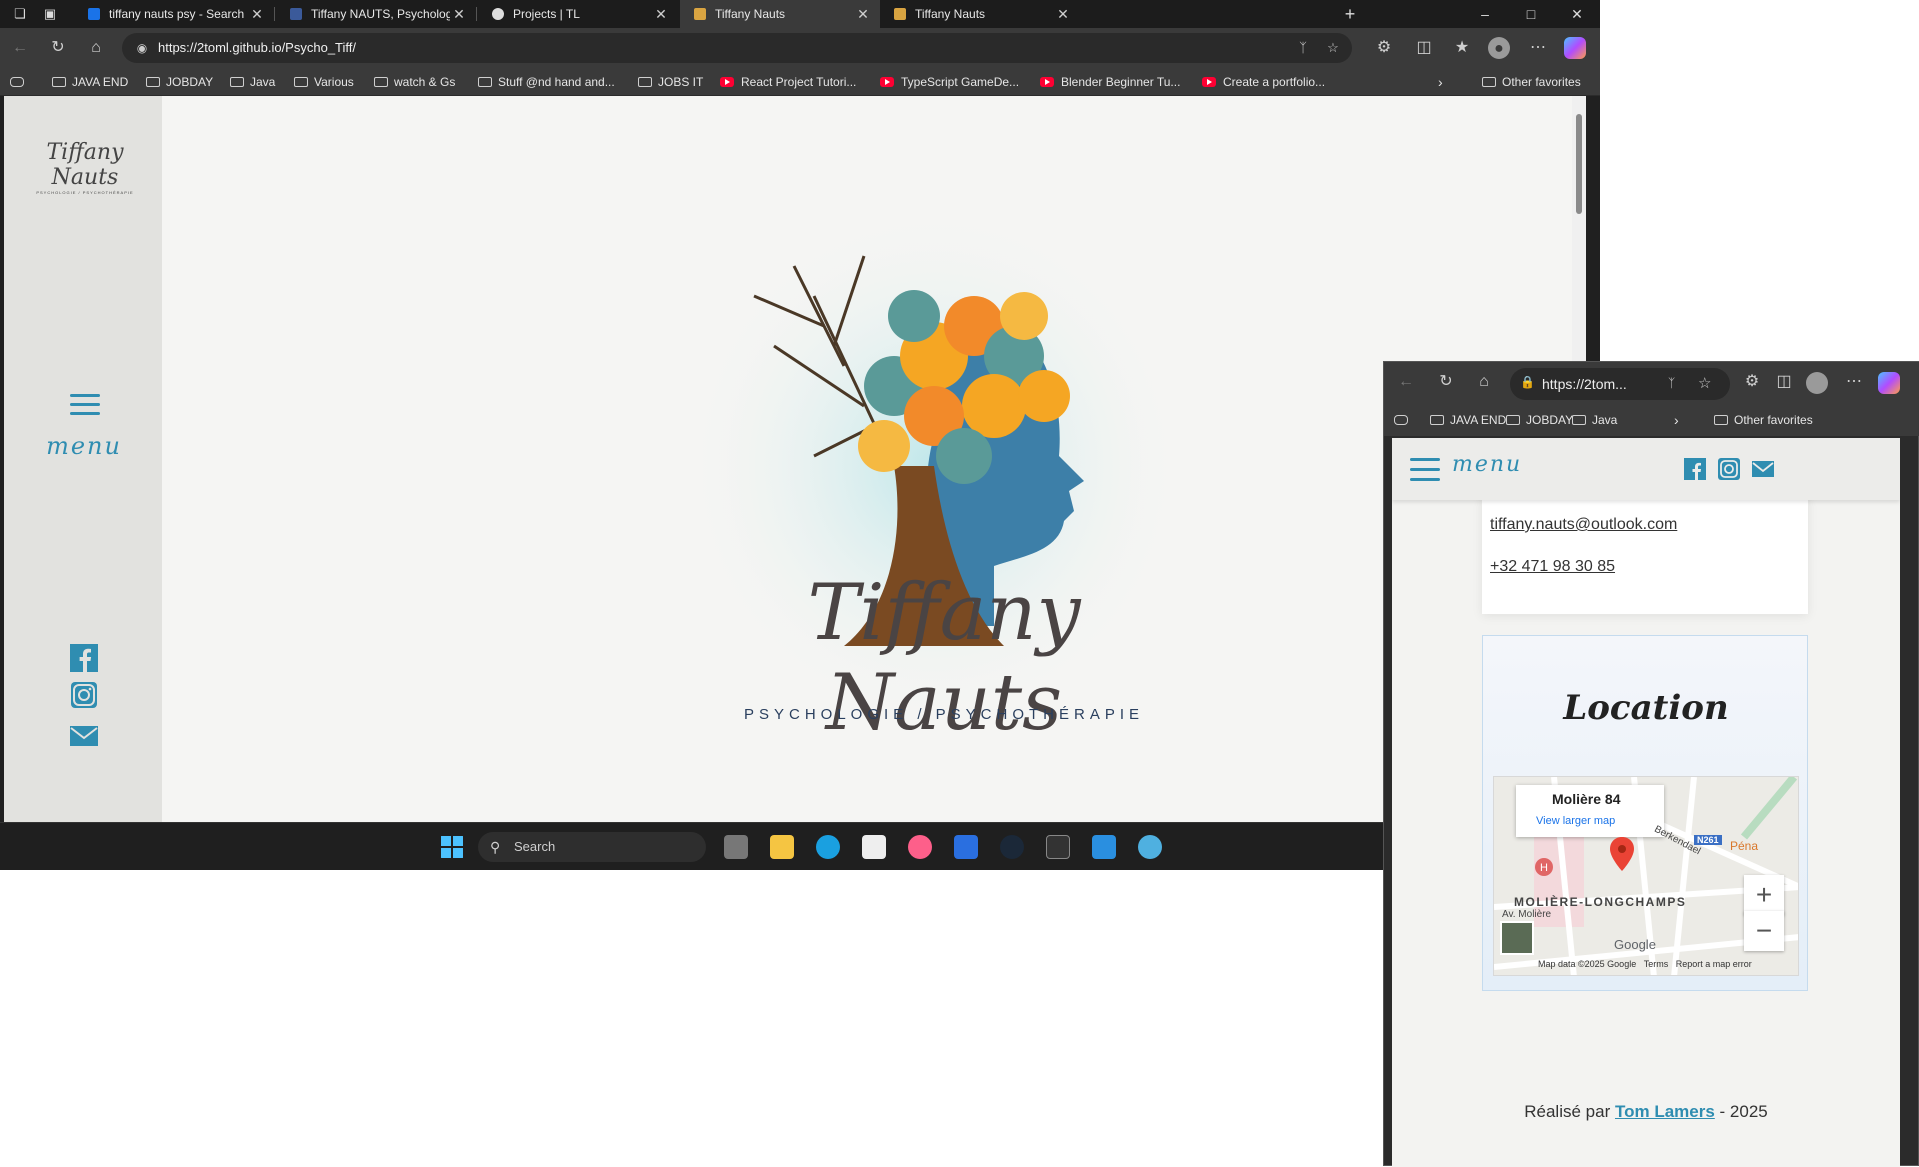  Describe the element at coordinates (1575, 821) in the screenshot. I see `view-larger-map-link: View larger map` at that location.